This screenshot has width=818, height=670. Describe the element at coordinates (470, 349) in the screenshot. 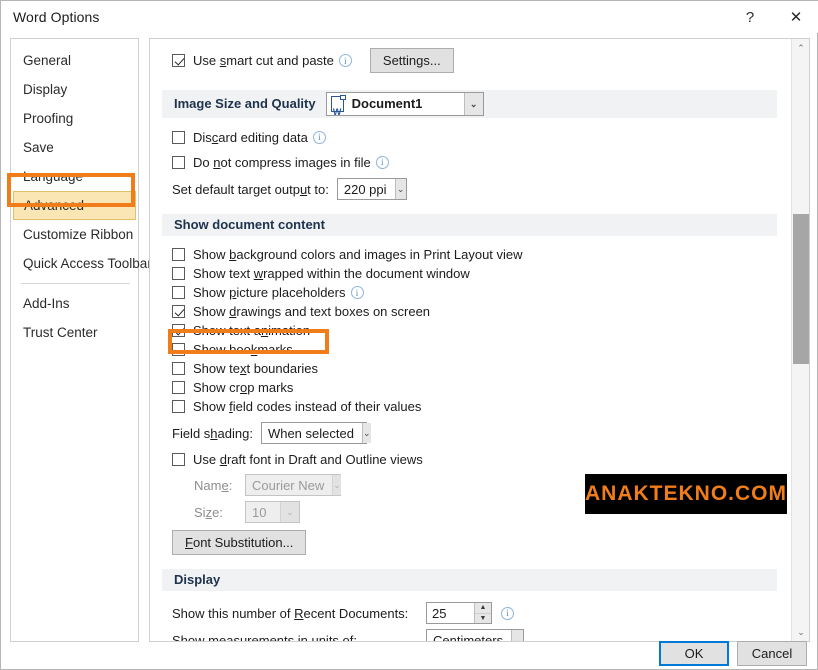

I see `row-show-bookmarks: Show bookmarks` at that location.